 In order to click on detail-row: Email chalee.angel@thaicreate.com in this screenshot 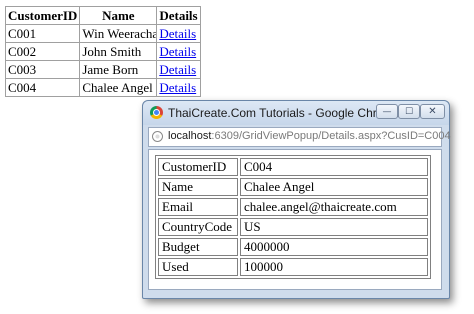, I will do `click(293, 207)`.